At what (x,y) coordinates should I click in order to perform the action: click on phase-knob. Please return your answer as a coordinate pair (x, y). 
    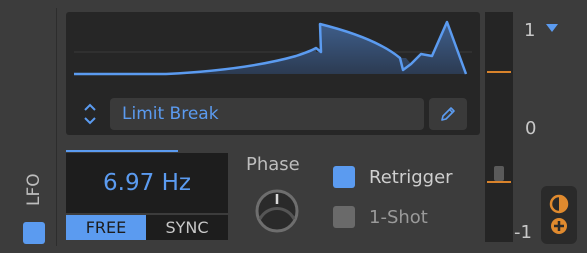
    Looking at the image, I should click on (277, 211).